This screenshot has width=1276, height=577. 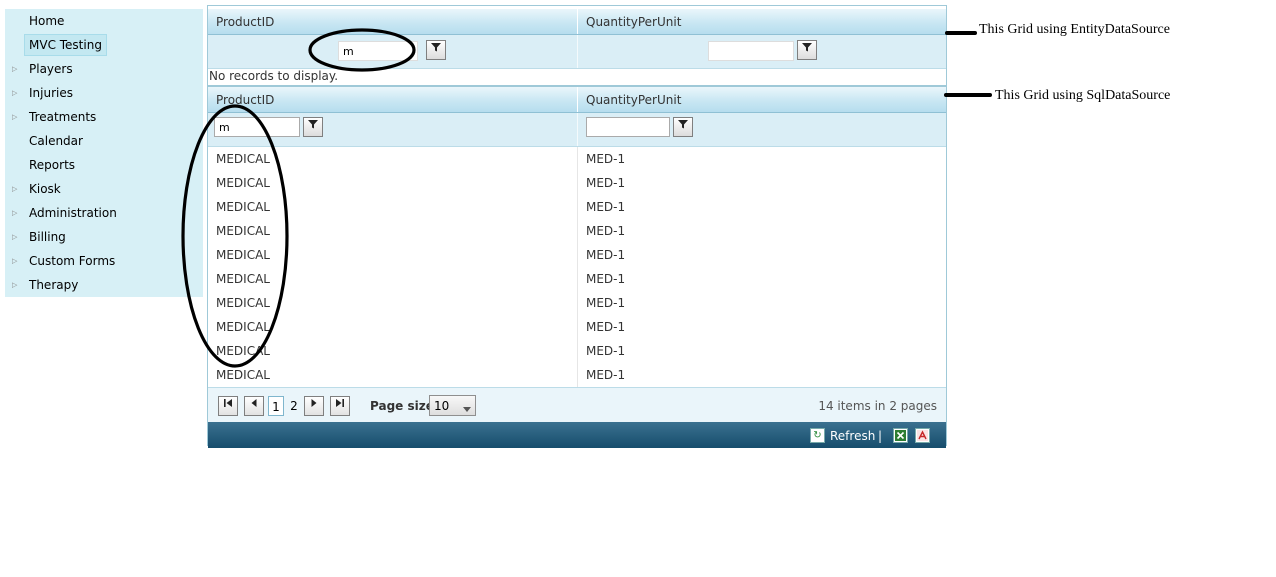 I want to click on filter-highlight-ellipse, so click(x=362, y=50).